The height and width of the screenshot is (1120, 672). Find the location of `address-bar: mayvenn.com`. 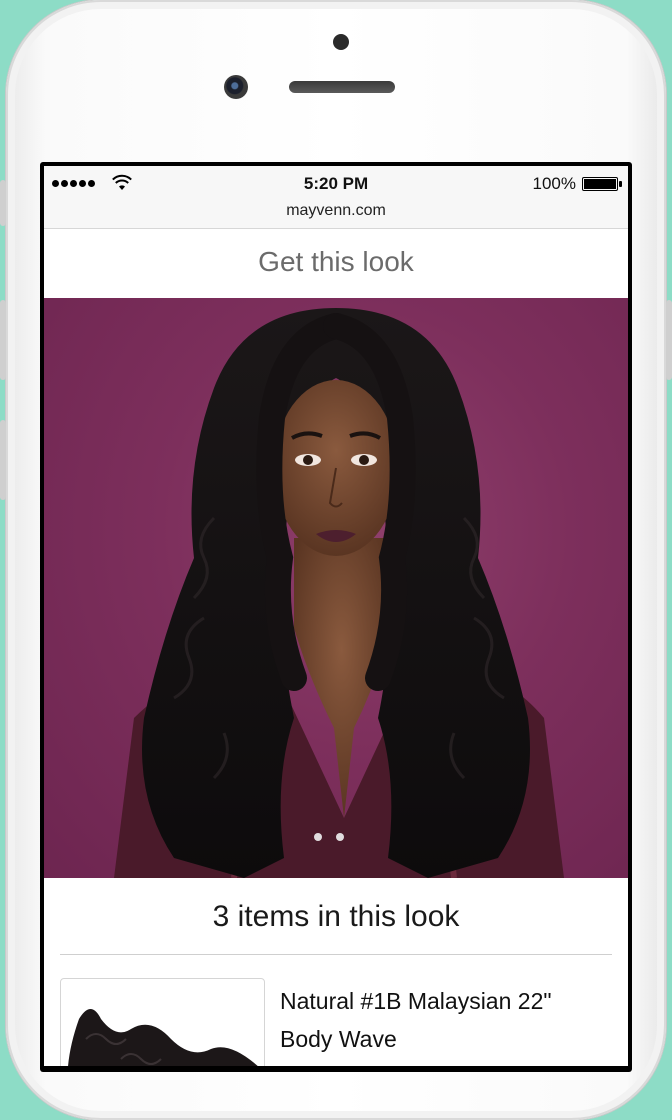

address-bar: mayvenn.com is located at coordinates (336, 212).